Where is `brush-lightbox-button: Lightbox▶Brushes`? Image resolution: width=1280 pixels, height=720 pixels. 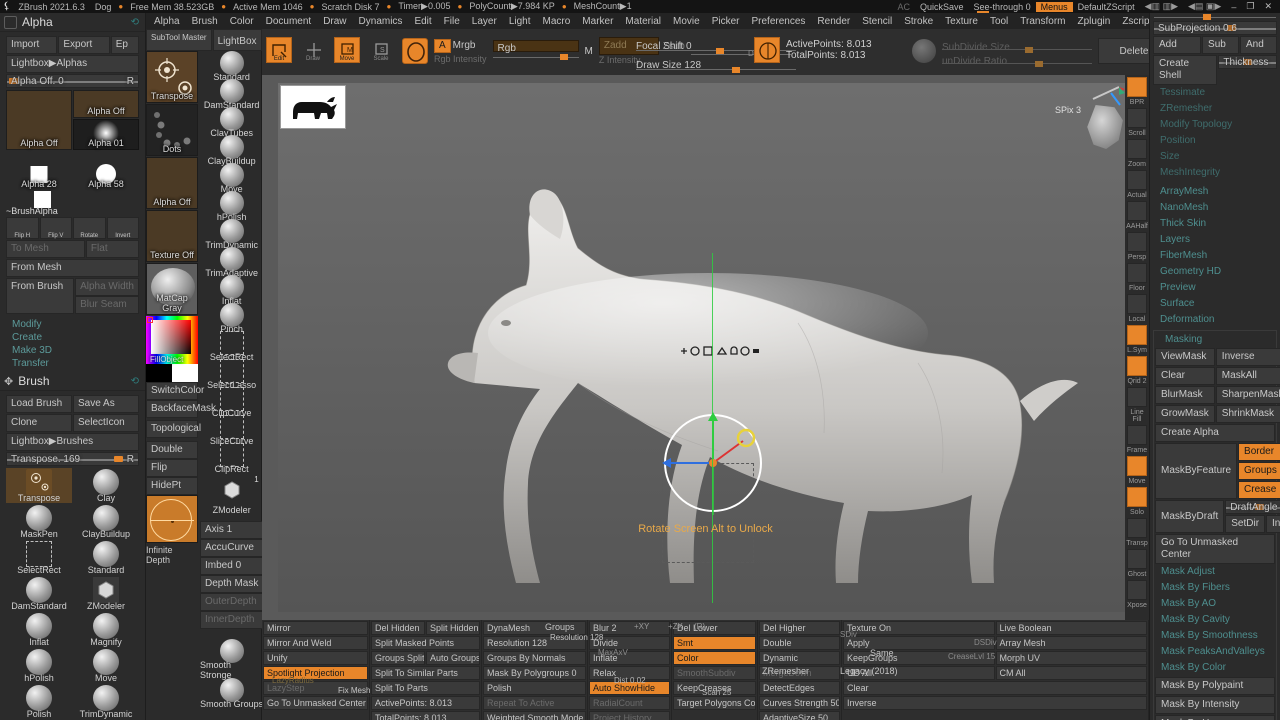 brush-lightbox-button: Lightbox▶Brushes is located at coordinates (72, 442).